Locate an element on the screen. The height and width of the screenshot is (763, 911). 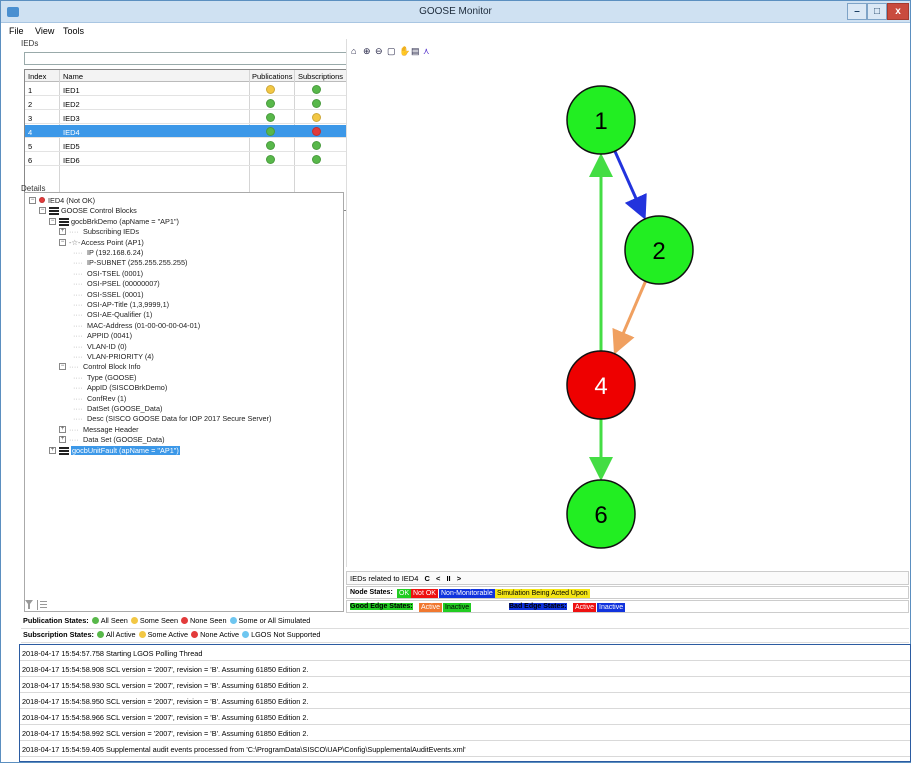
tree-node: gocbBrkDemo (apName = "AP1") is located at coordinates (125, 221).